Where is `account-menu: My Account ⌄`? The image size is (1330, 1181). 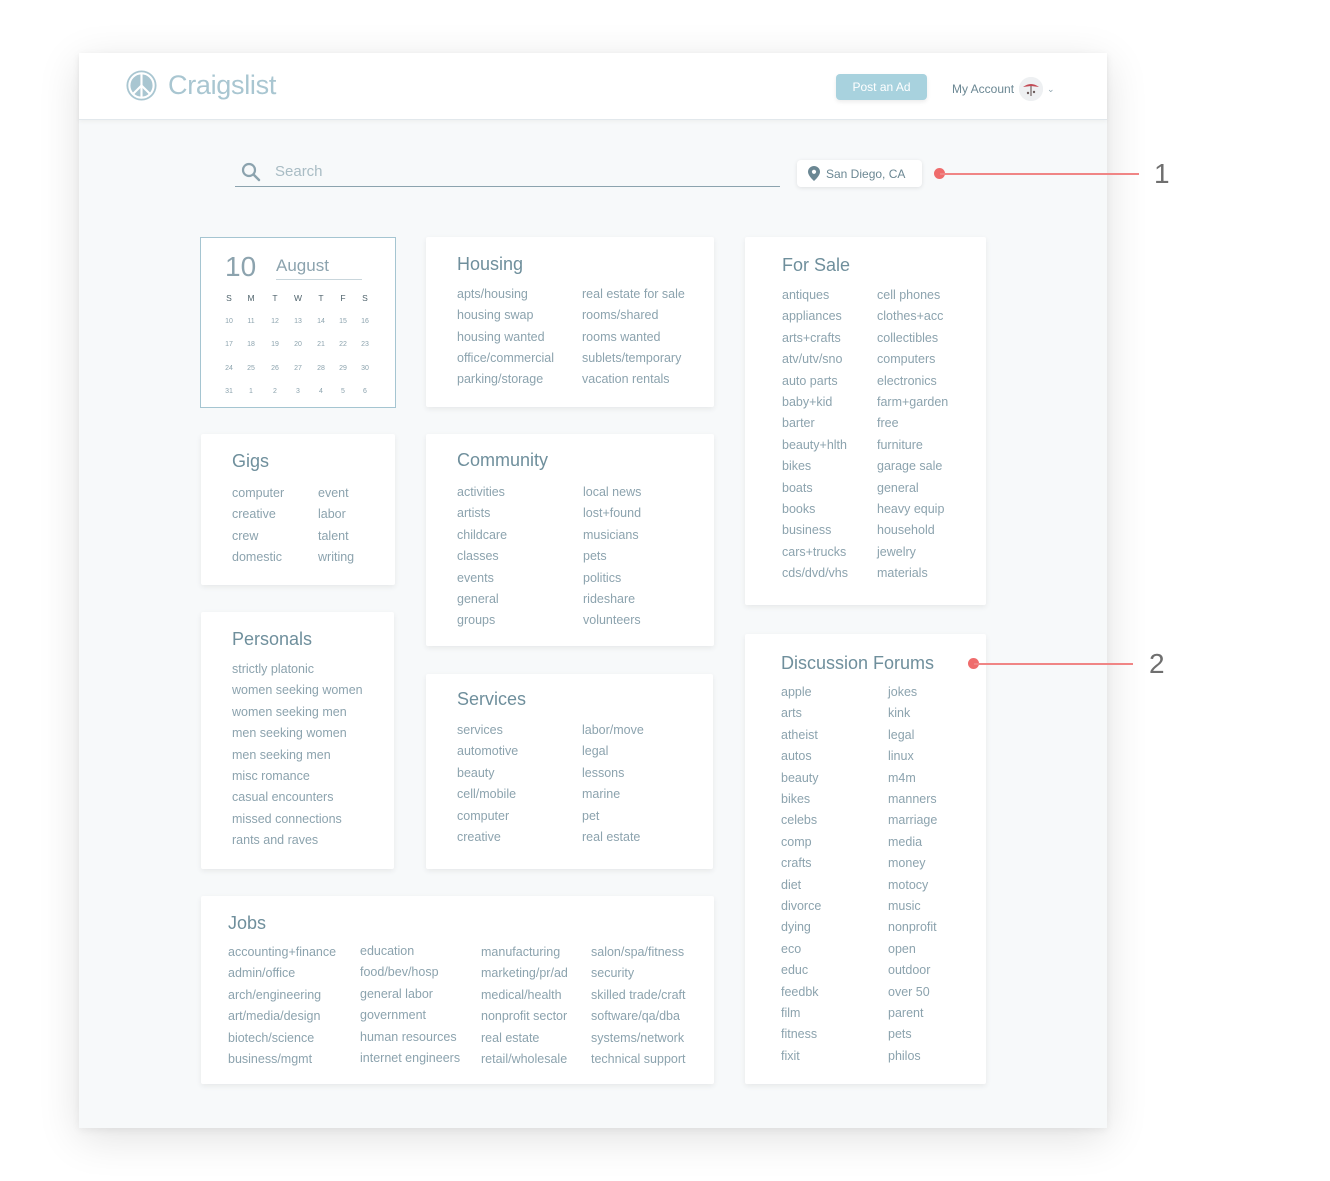
account-menu: My Account ⌄ is located at coordinates (1003, 89).